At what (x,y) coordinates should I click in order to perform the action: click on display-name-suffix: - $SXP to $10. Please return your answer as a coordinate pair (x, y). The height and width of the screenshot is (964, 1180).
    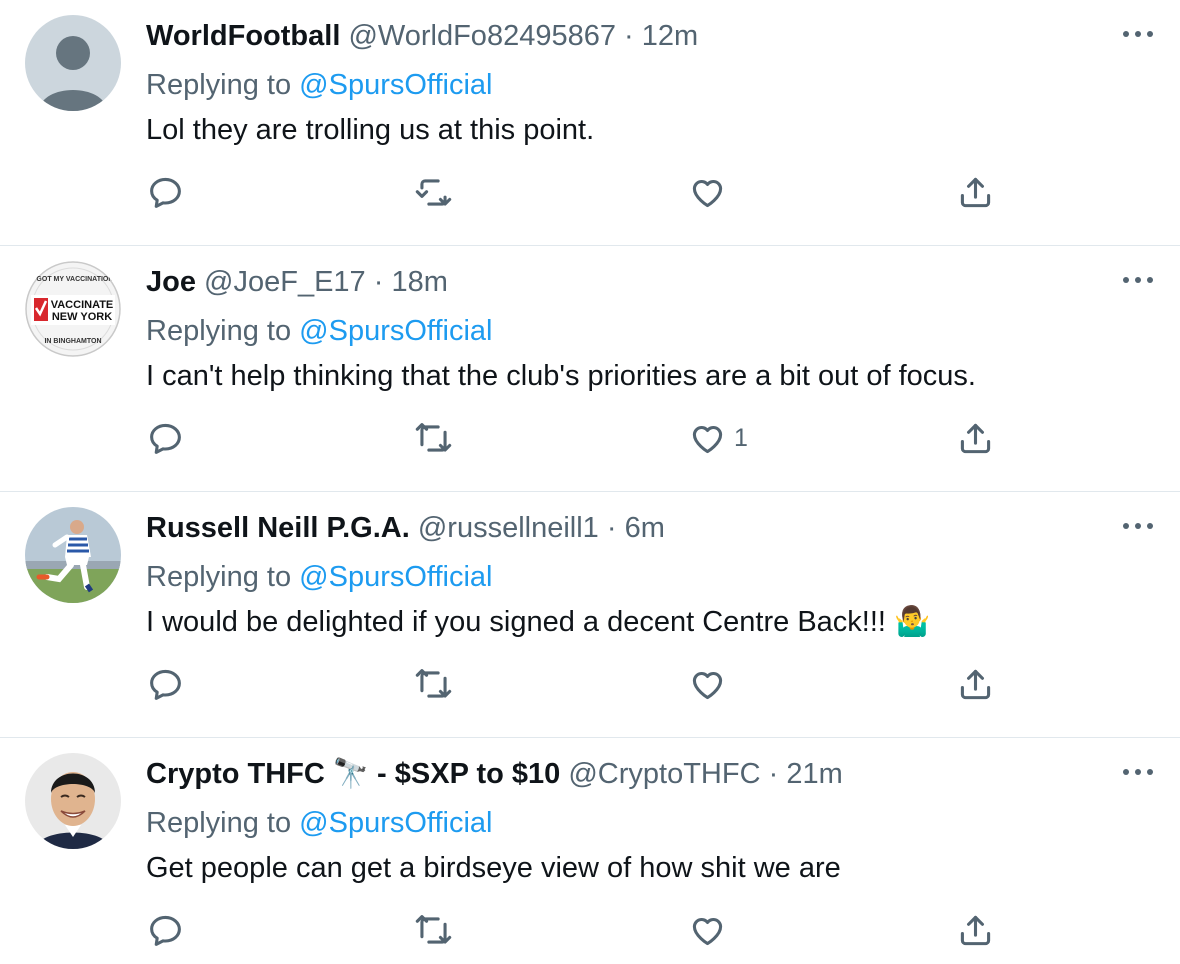
    Looking at the image, I should click on (465, 774).